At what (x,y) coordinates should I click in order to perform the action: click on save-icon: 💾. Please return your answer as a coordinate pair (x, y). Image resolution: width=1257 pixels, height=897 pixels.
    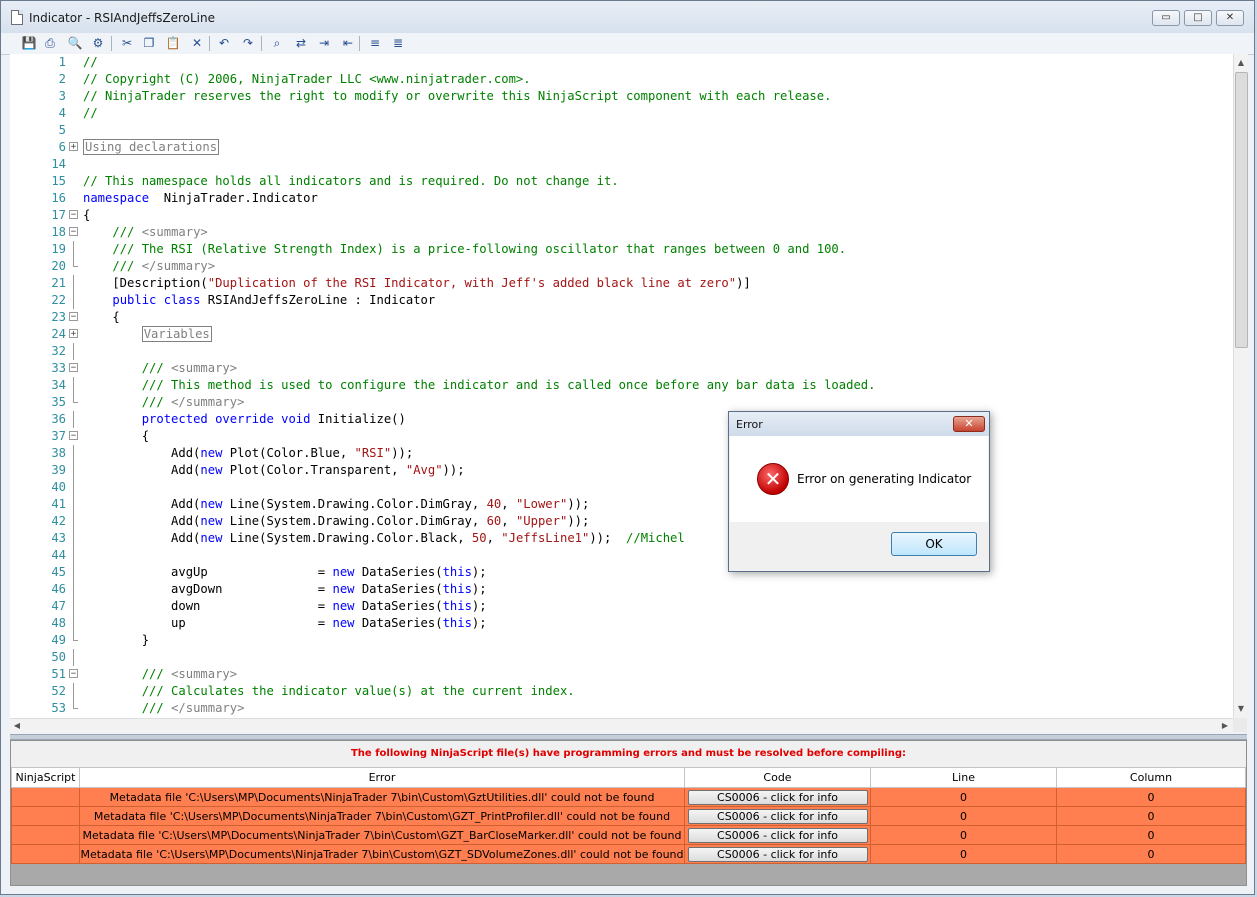
    Looking at the image, I should click on (29, 43).